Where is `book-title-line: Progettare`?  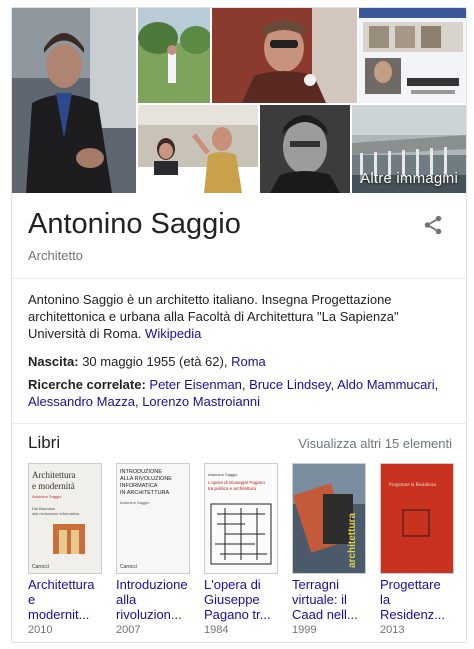
book-title-line: Progettare is located at coordinates (410, 584).